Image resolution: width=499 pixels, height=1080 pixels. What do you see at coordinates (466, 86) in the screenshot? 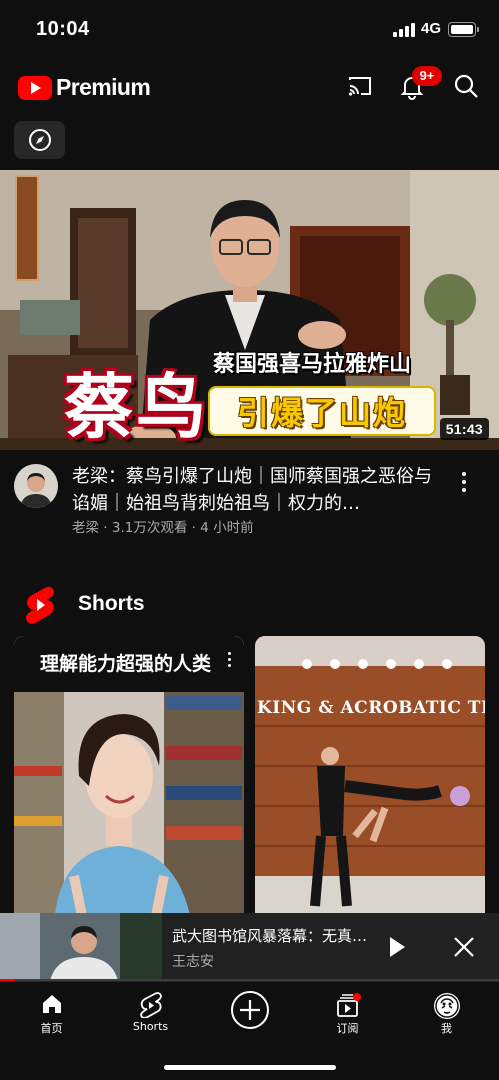
I see `search-icon` at bounding box center [466, 86].